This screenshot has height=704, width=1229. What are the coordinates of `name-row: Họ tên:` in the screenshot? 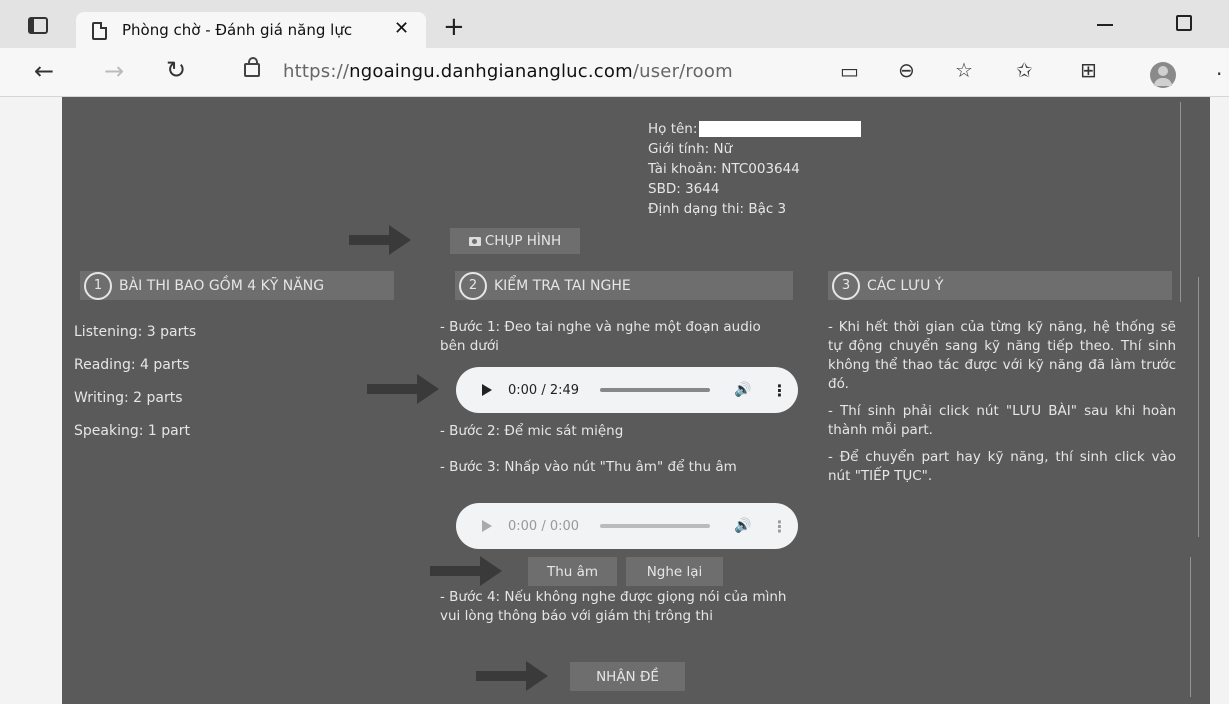 It's located at (755, 129).